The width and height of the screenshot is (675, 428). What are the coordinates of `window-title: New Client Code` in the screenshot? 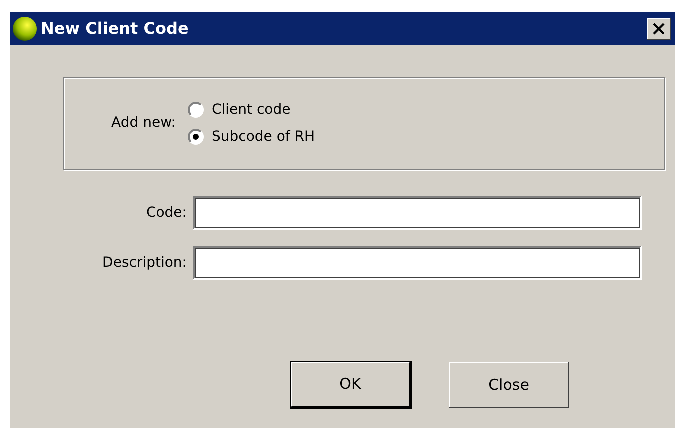 It's located at (115, 29).